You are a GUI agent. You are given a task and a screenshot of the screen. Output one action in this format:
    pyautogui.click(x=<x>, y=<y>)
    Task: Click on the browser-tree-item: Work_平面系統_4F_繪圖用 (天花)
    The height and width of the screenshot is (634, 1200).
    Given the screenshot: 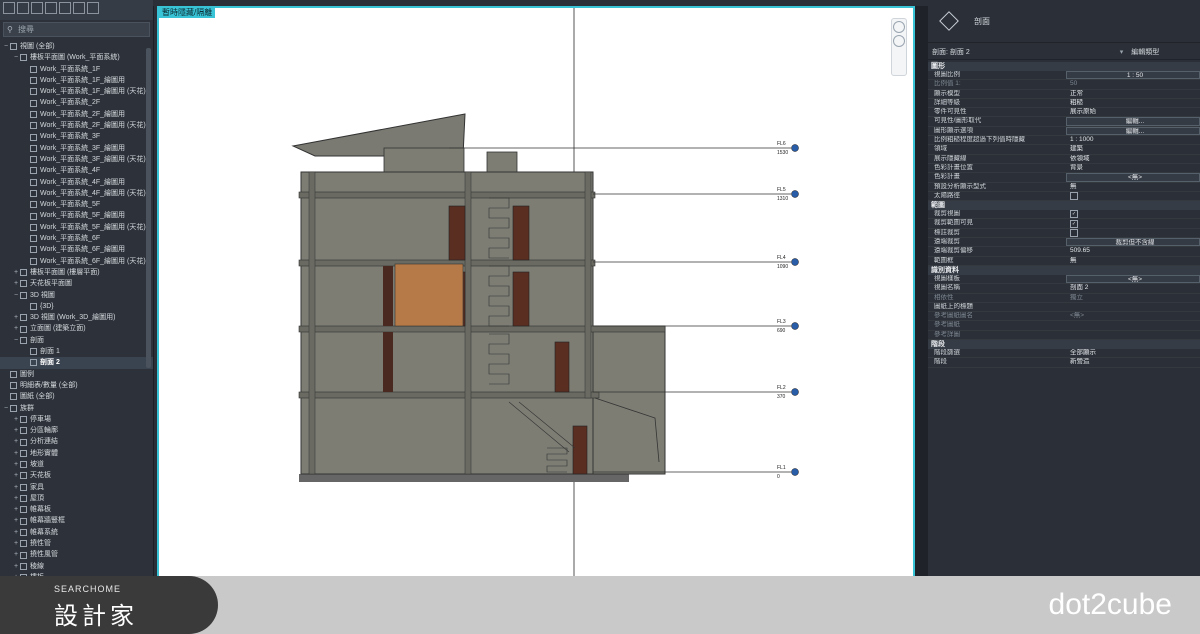 What is the action you would take?
    pyautogui.click(x=76, y=193)
    